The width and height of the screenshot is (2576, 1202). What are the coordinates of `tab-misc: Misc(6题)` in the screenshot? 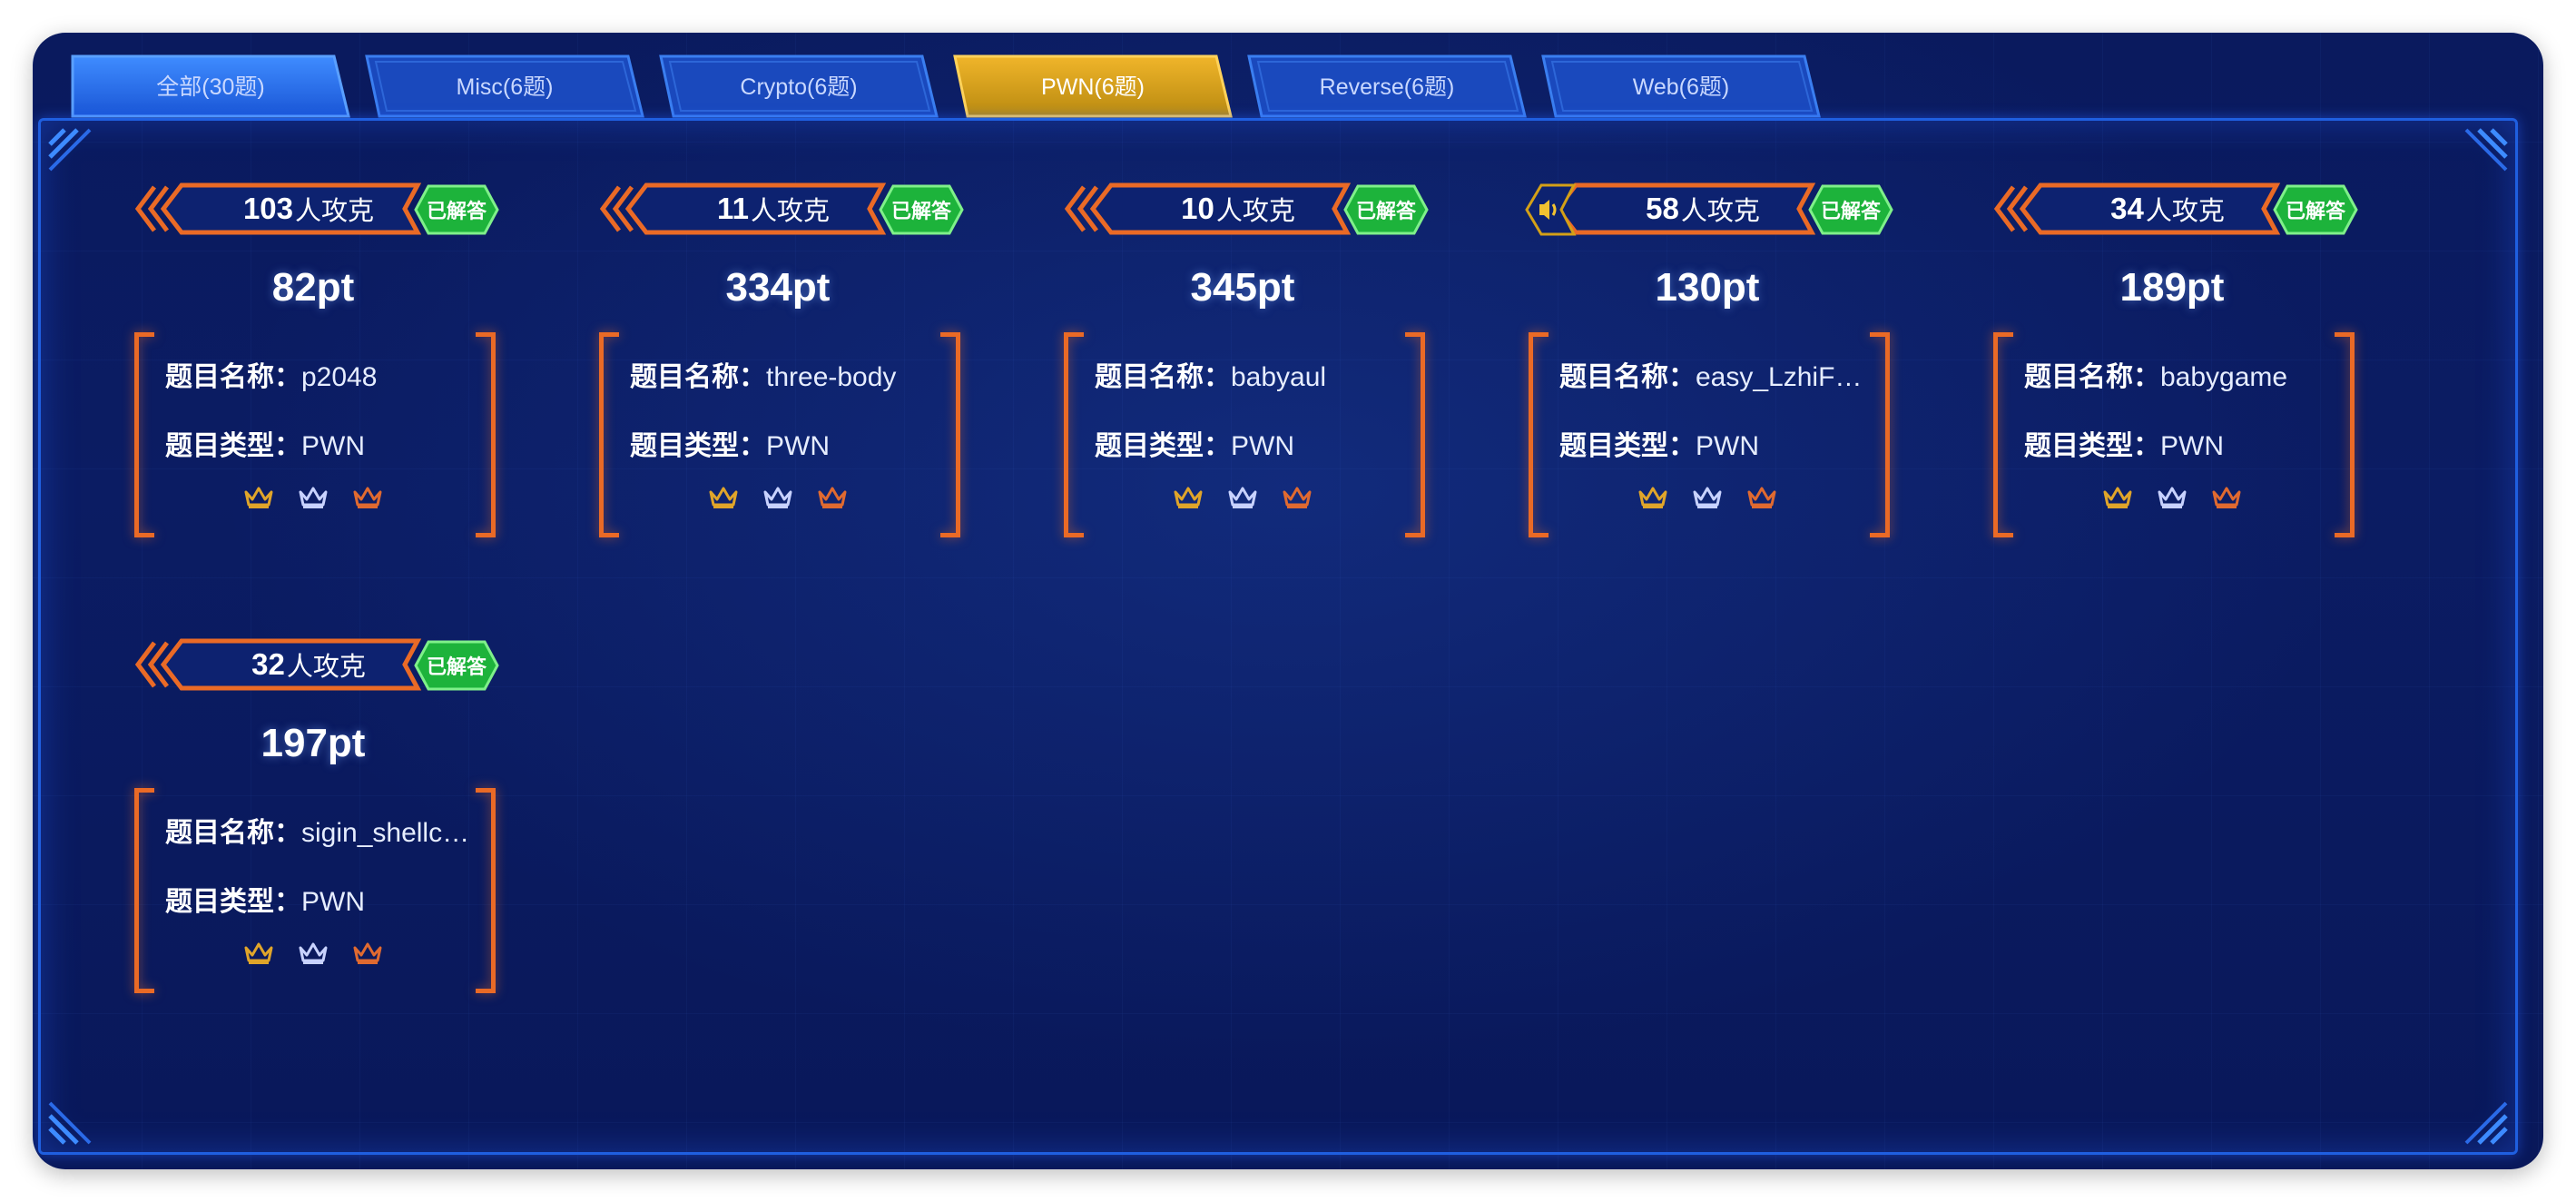 It's located at (504, 85).